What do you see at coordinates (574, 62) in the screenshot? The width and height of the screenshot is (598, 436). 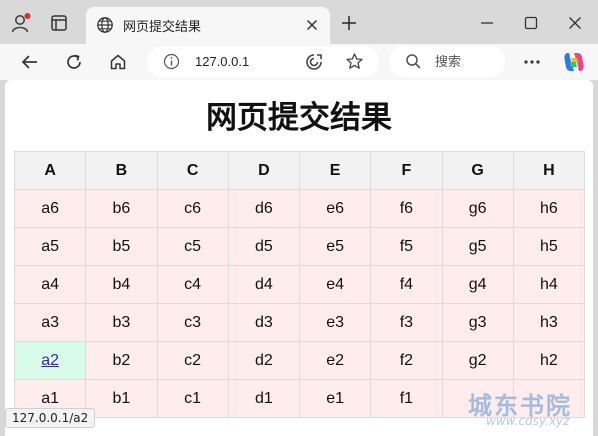 I see `copilot-icon` at bounding box center [574, 62].